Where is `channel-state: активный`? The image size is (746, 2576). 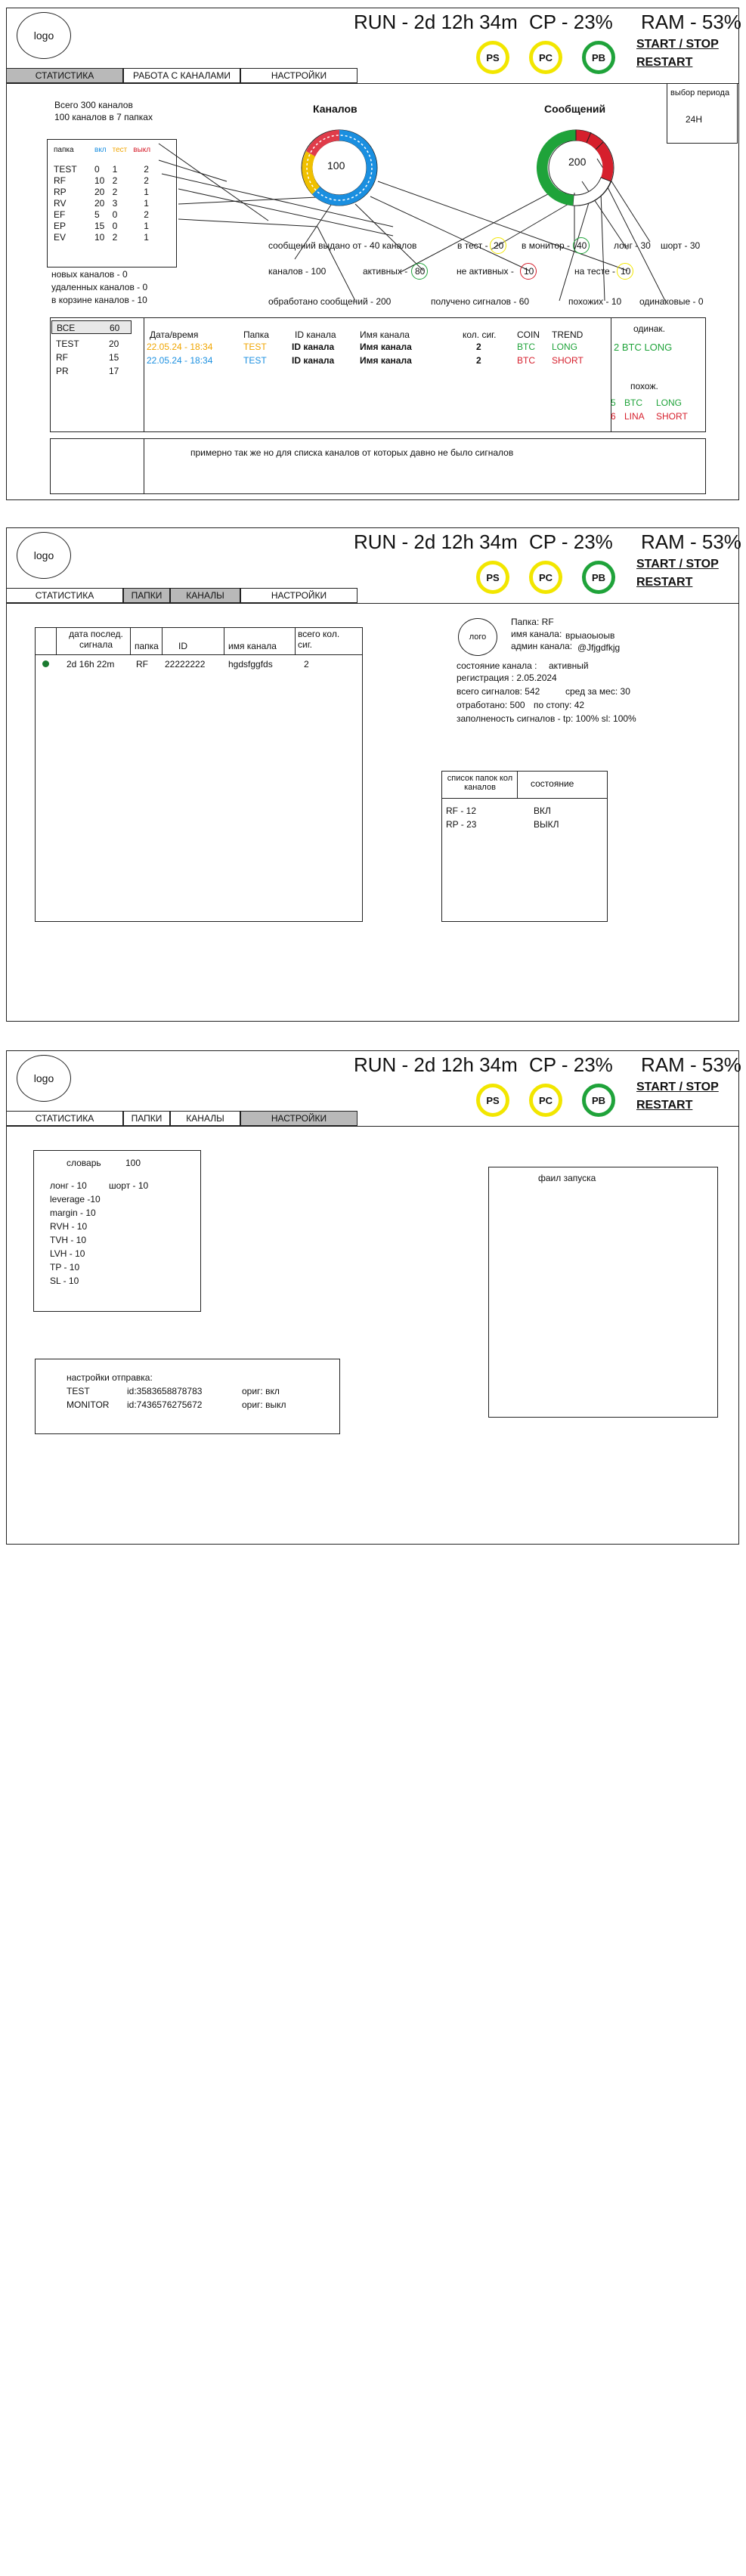 channel-state: активный is located at coordinates (569, 665).